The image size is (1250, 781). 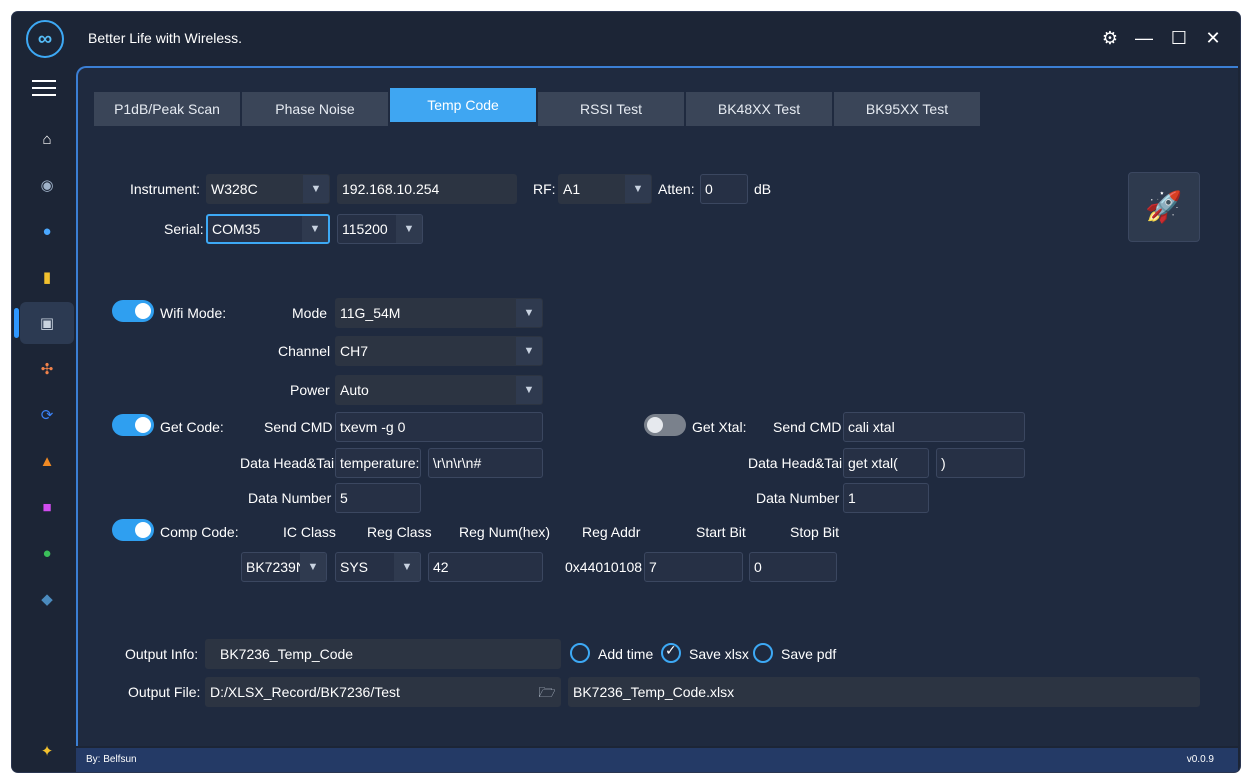 What do you see at coordinates (111, 759) in the screenshot?
I see `author-text: By: Belfsun` at bounding box center [111, 759].